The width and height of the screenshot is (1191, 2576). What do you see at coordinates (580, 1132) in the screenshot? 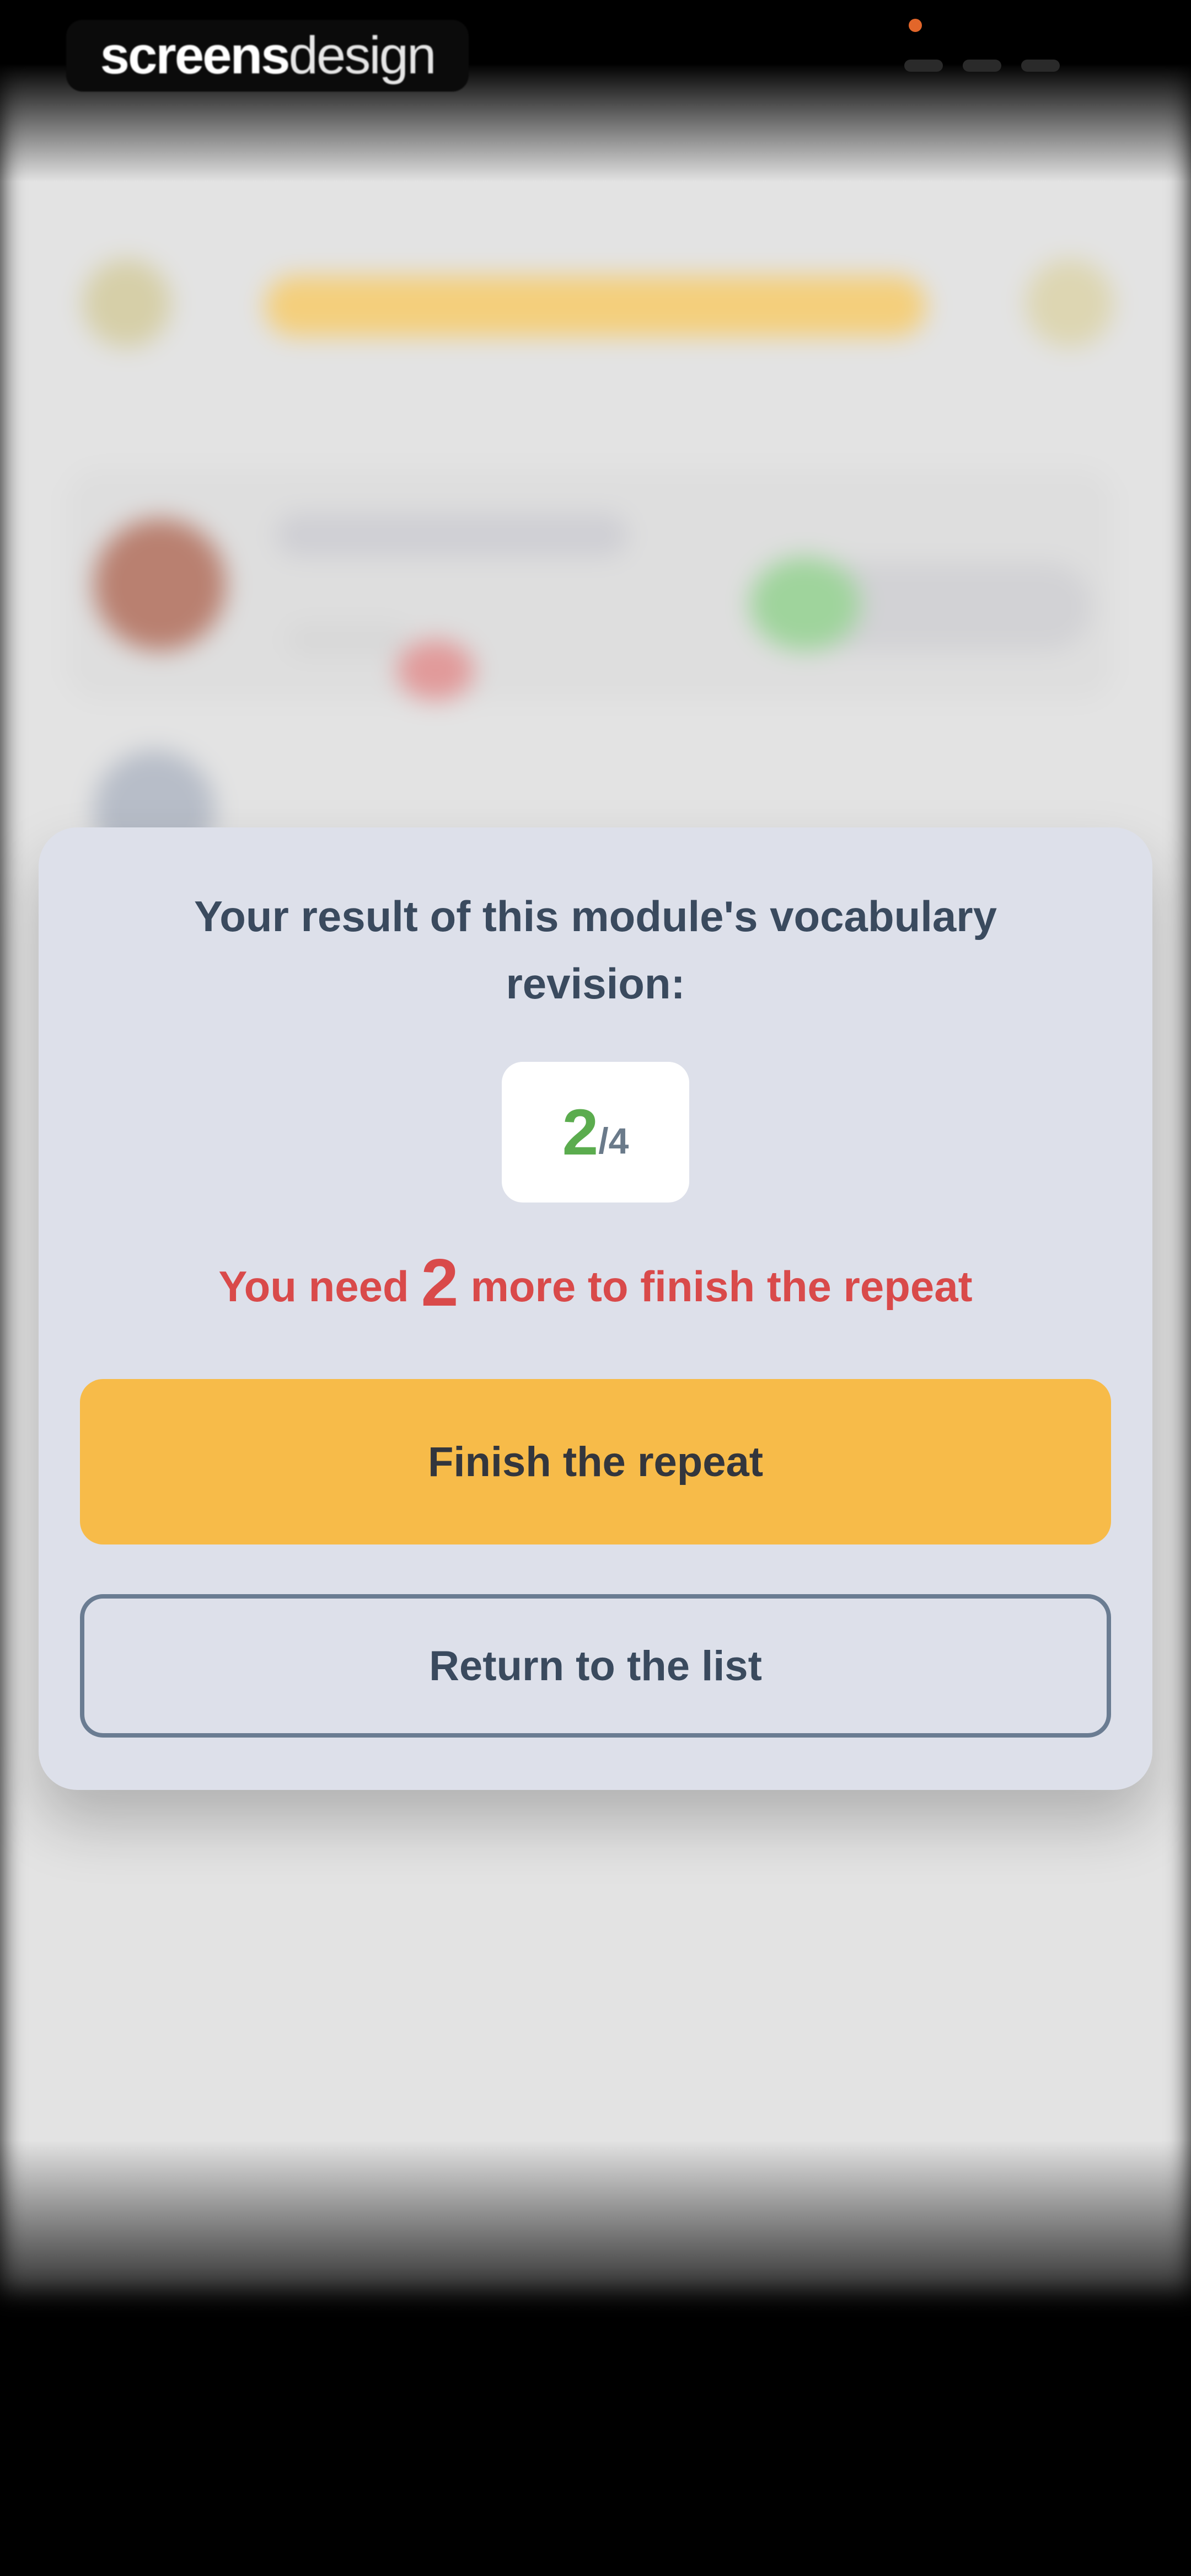
I see `score-correct: 2` at bounding box center [580, 1132].